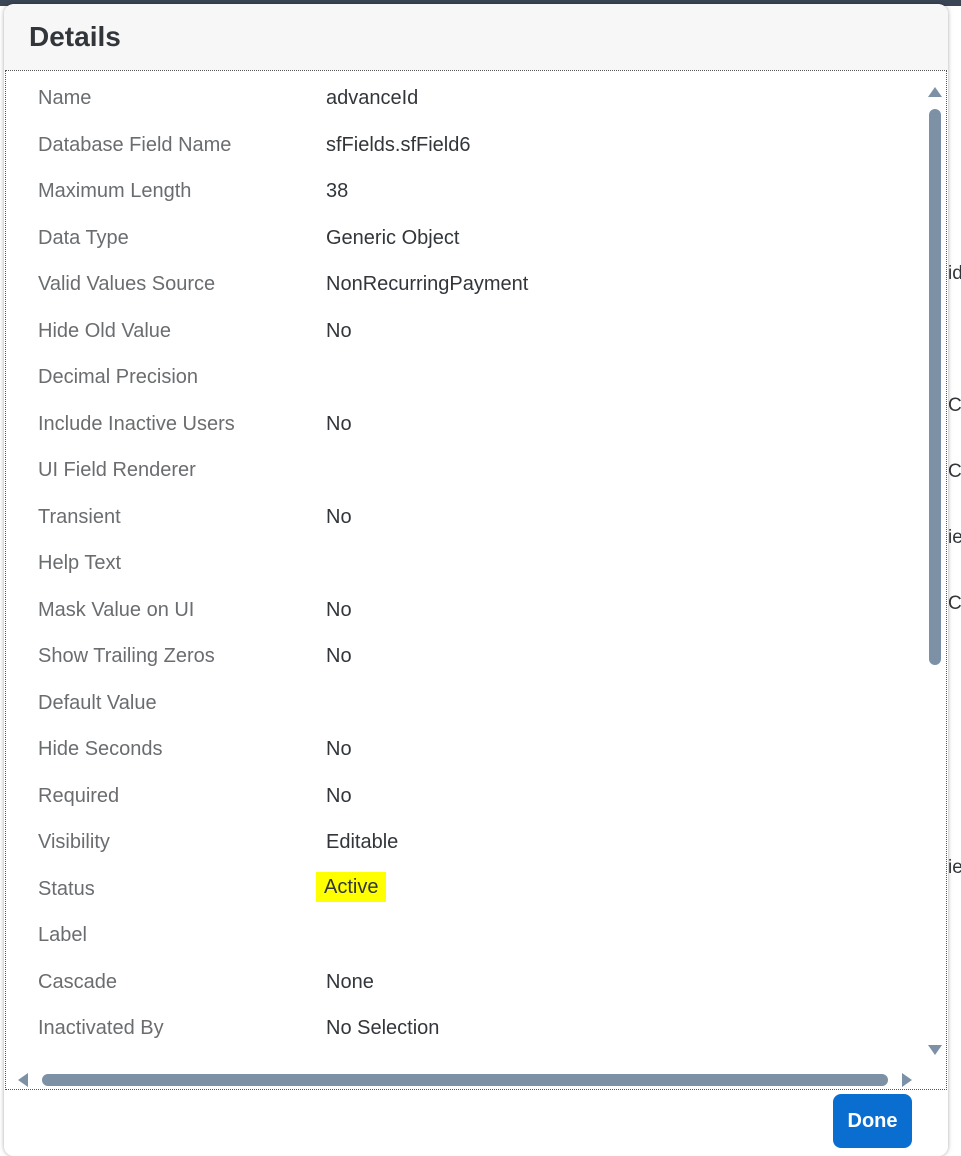 Image resolution: width=961 pixels, height=1156 pixels. Describe the element at coordinates (463, 703) in the screenshot. I see `field-row: Default Value` at that location.